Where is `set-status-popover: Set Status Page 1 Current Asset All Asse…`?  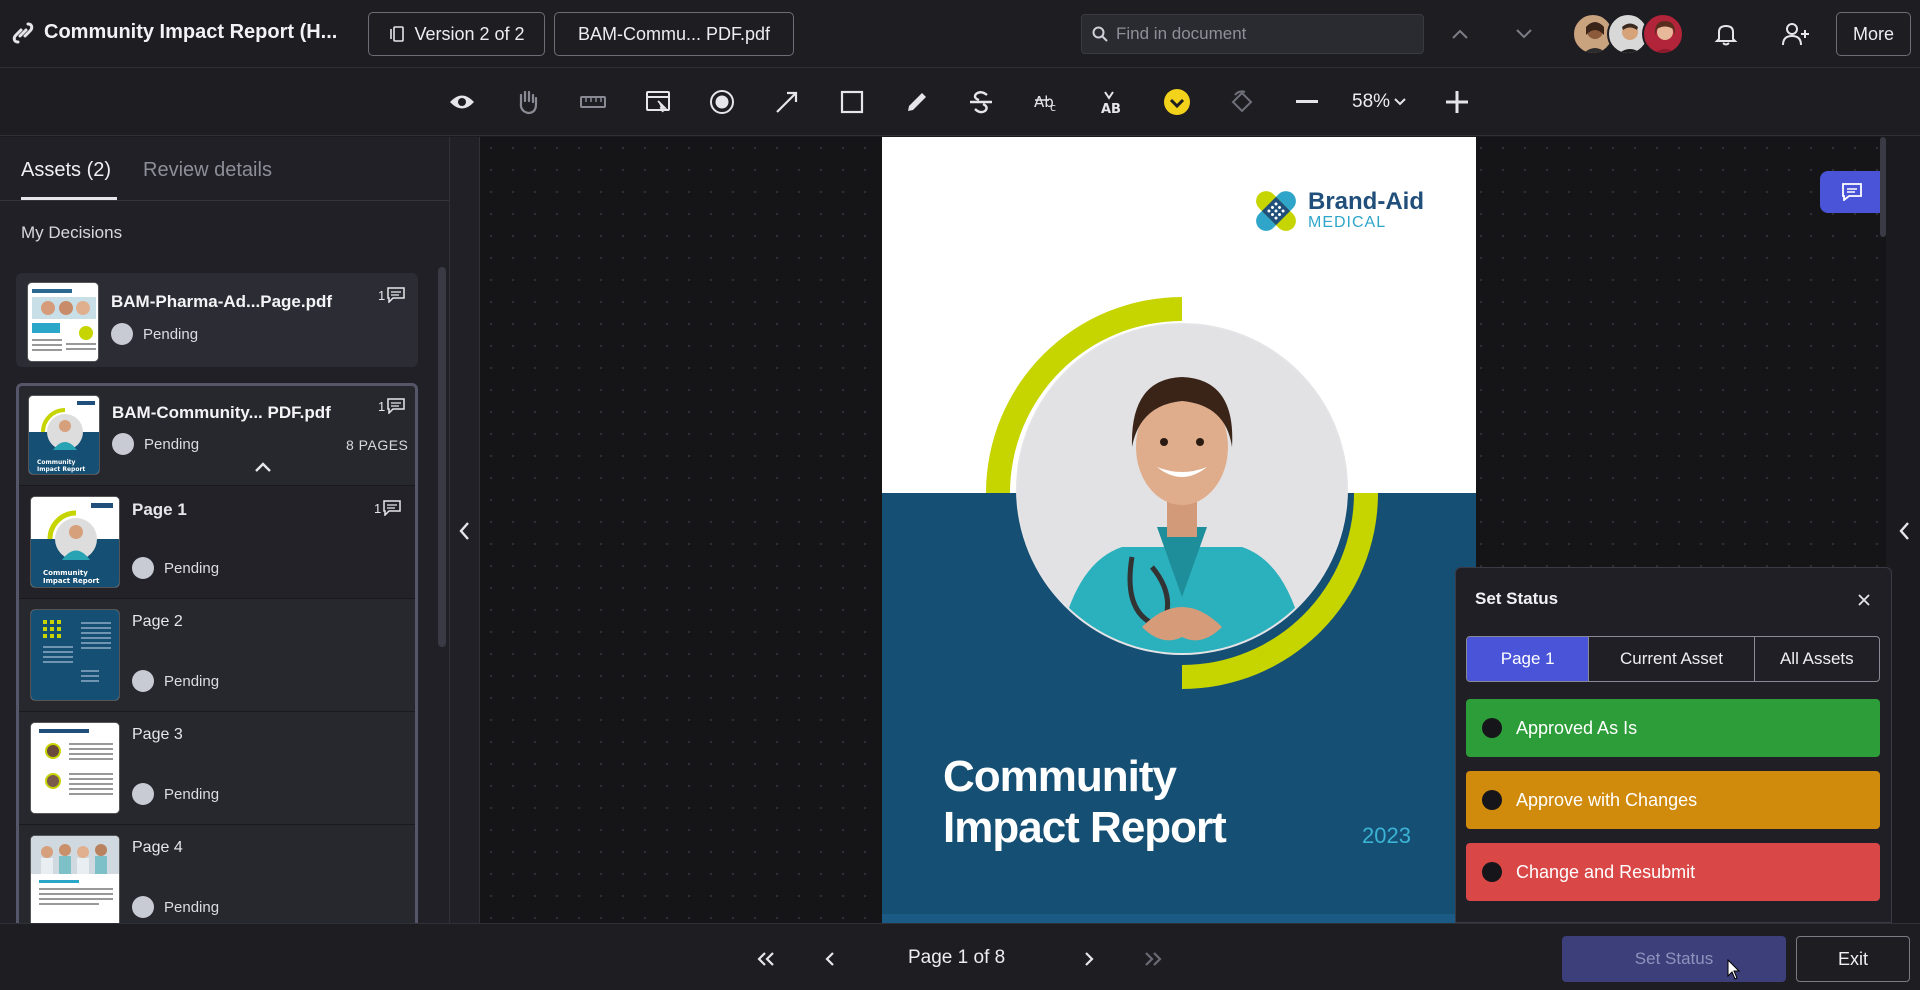
set-status-popover: Set Status Page 1 Current Asset All Asse… is located at coordinates (1673, 745).